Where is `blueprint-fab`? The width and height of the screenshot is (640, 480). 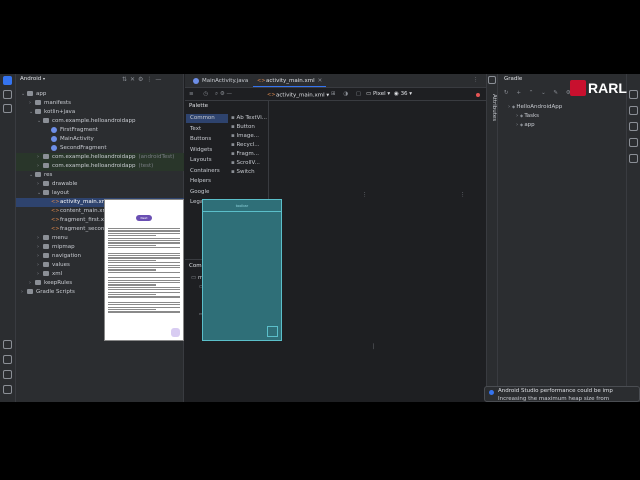 blueprint-fab is located at coordinates (272, 331).